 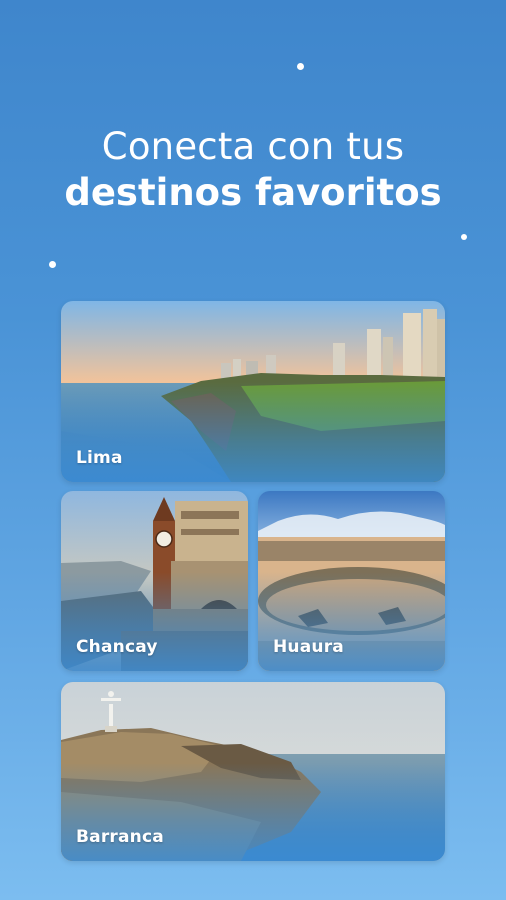 I want to click on destination-label: Huaura, so click(x=308, y=647).